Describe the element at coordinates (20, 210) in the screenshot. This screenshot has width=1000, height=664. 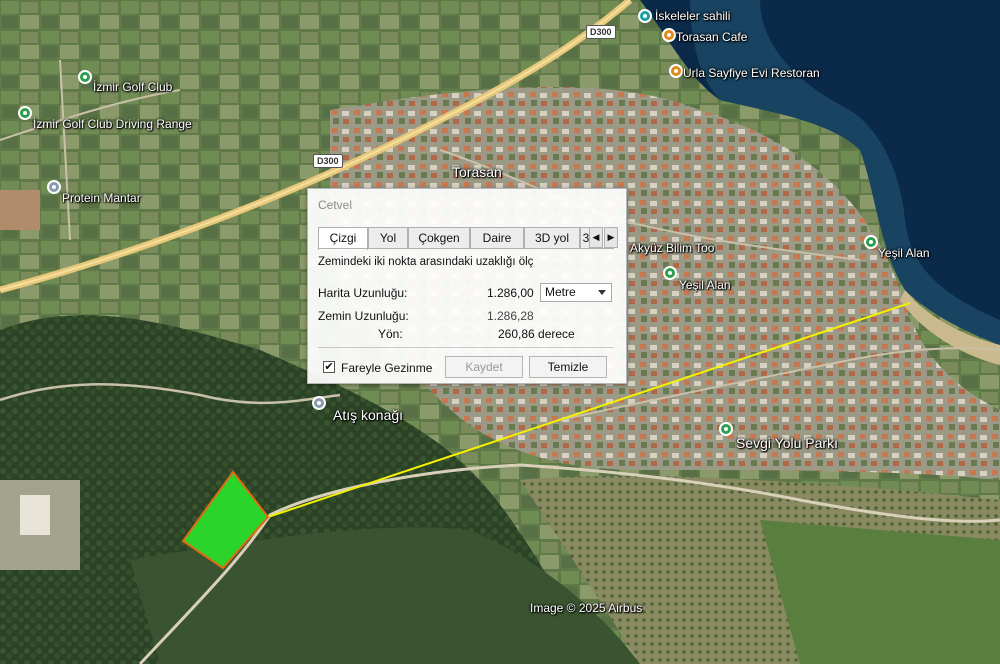
I see `building-block-west` at that location.